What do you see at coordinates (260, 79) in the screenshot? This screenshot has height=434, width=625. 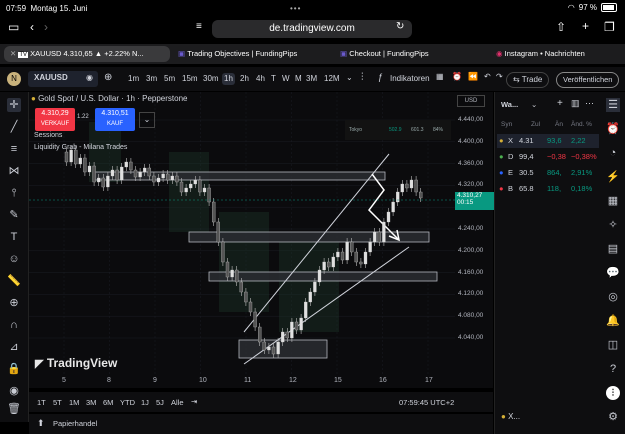 I see `tf-4h: 4h` at bounding box center [260, 79].